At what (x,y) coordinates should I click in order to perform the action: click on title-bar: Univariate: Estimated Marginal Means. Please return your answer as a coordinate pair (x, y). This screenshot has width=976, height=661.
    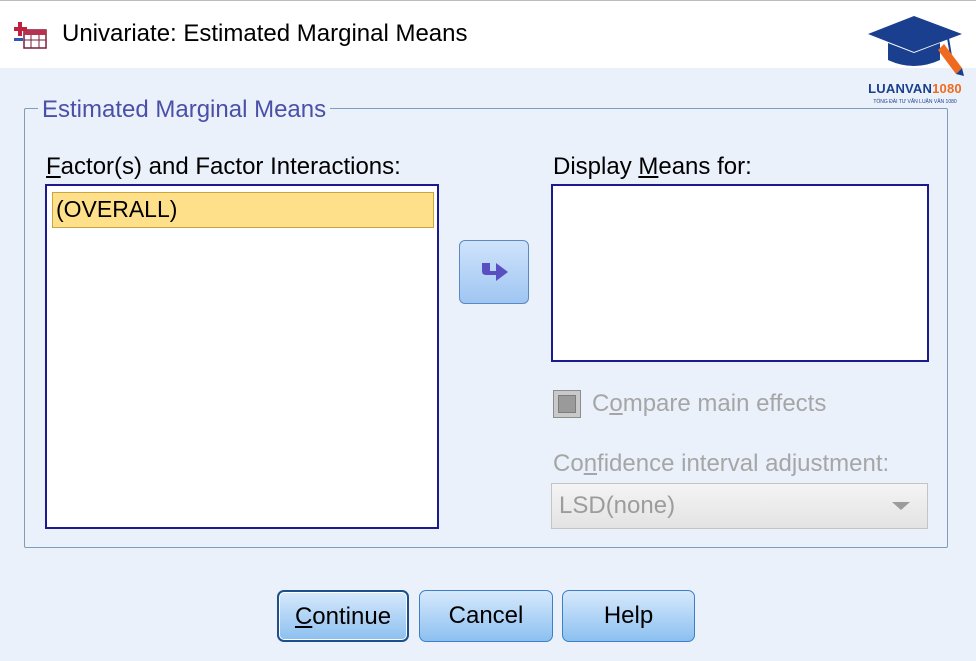
    Looking at the image, I should click on (488, 34).